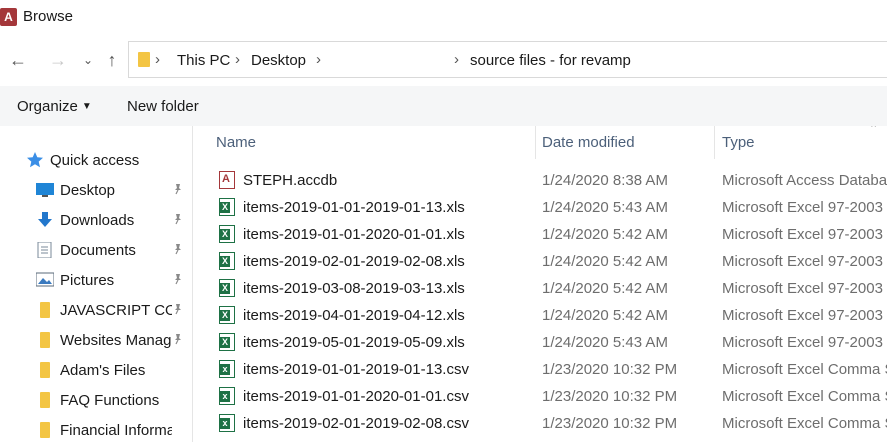 The width and height of the screenshot is (887, 446). I want to click on organize-label: Organize, so click(47, 106).